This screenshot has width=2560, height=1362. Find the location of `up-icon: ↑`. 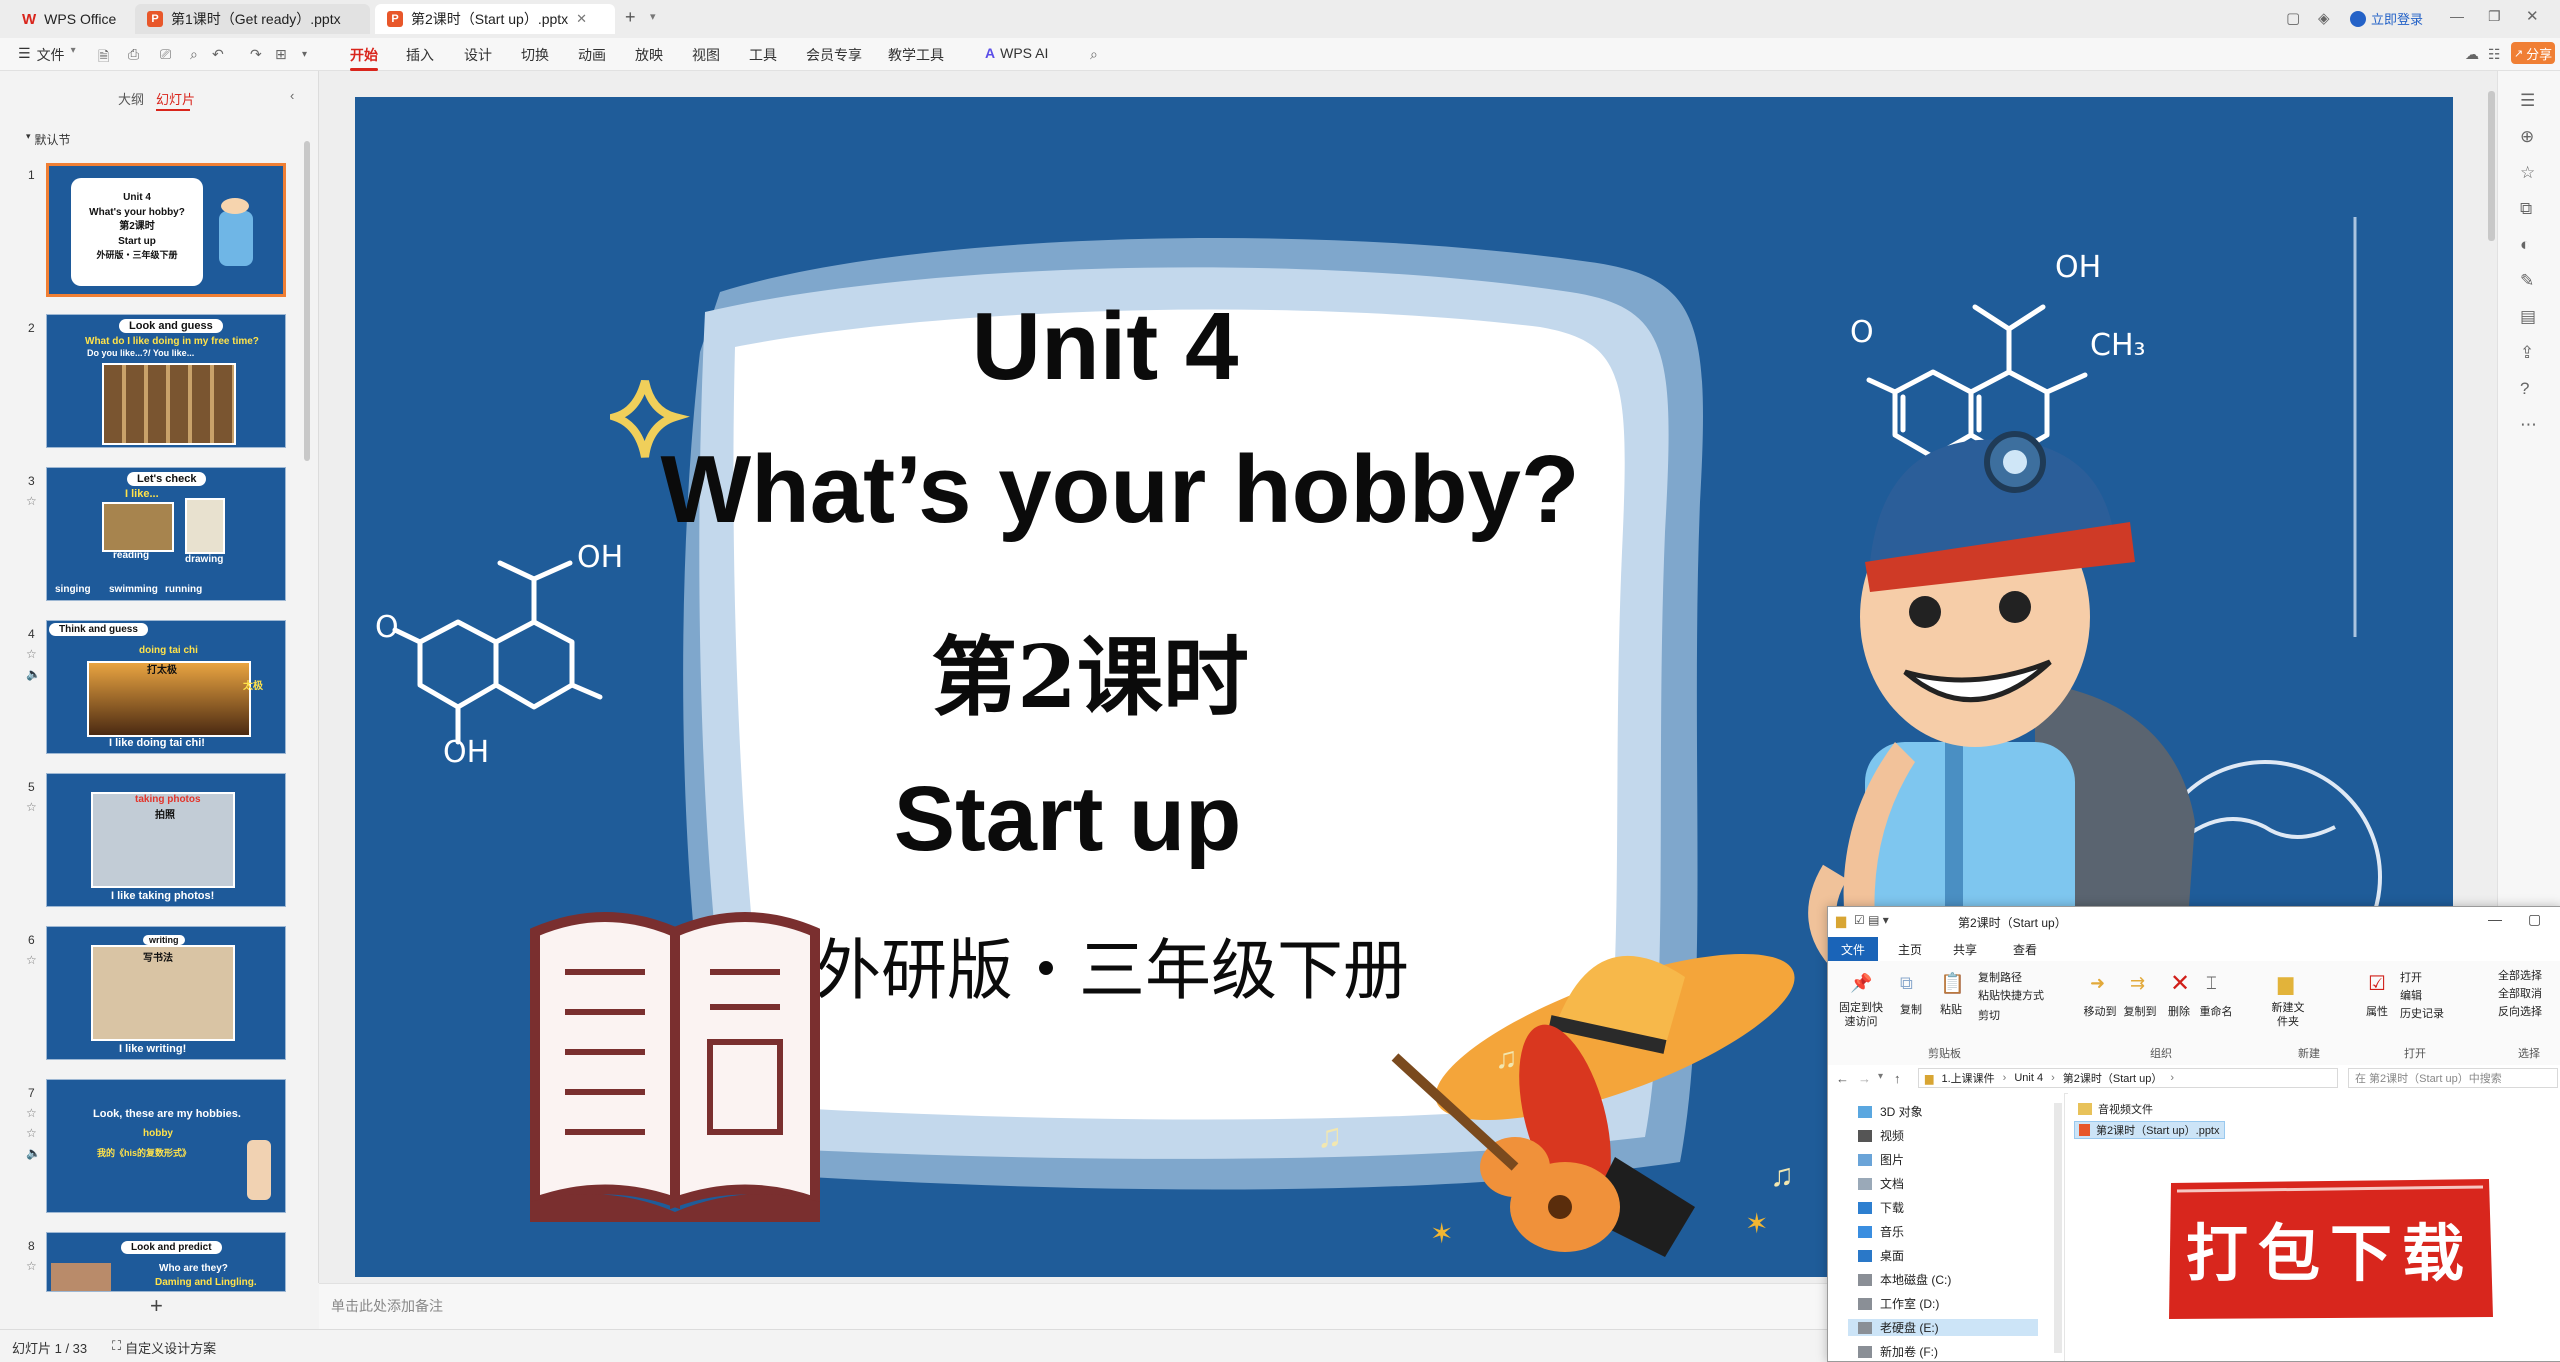

up-icon: ↑ is located at coordinates (1897, 1078).